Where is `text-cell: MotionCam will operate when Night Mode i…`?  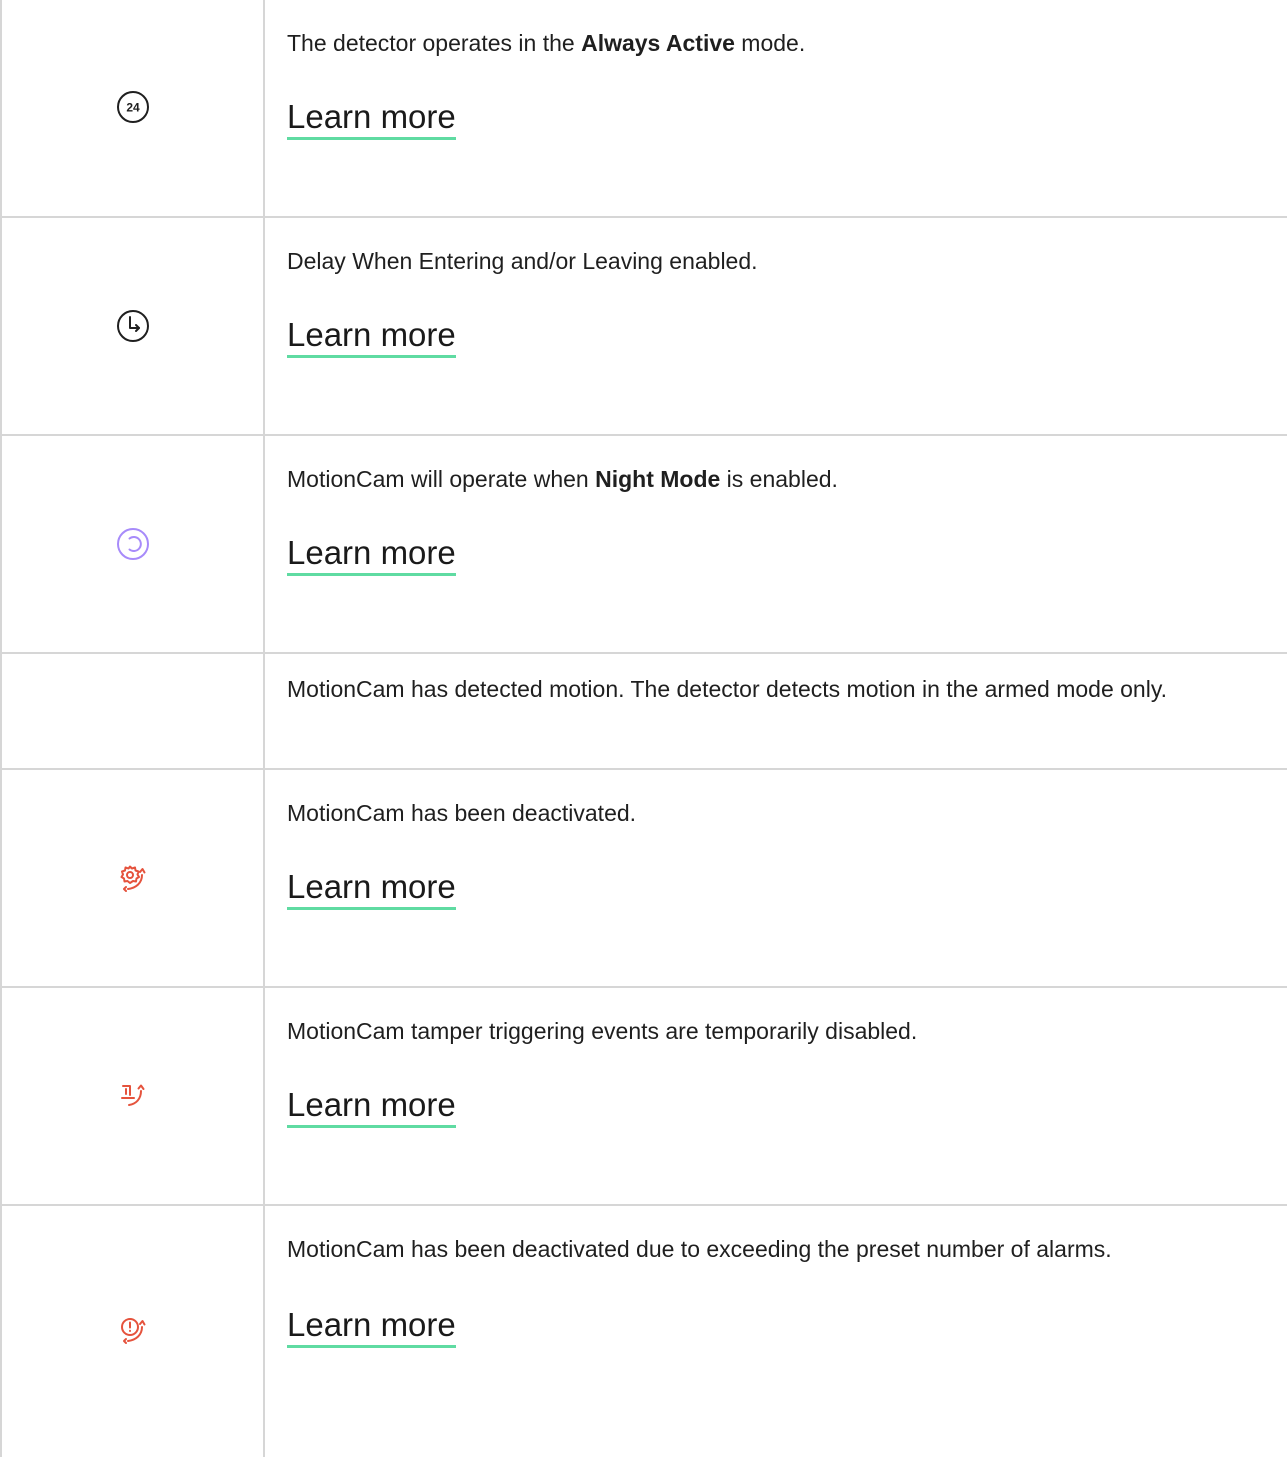
text-cell: MotionCam will operate when Night Mode i… is located at coordinates (768, 519).